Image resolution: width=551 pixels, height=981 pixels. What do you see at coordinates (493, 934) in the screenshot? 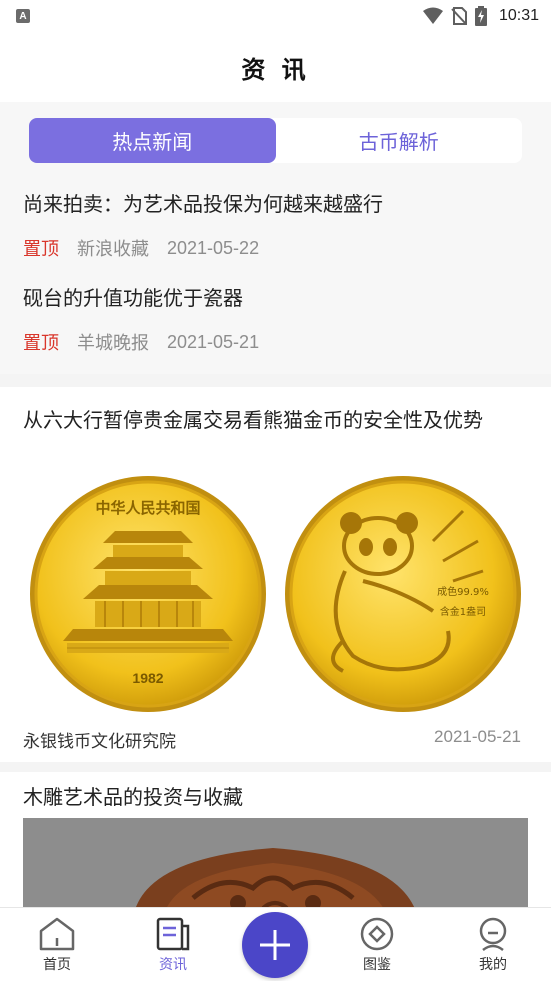
I see `profile-icon` at bounding box center [493, 934].